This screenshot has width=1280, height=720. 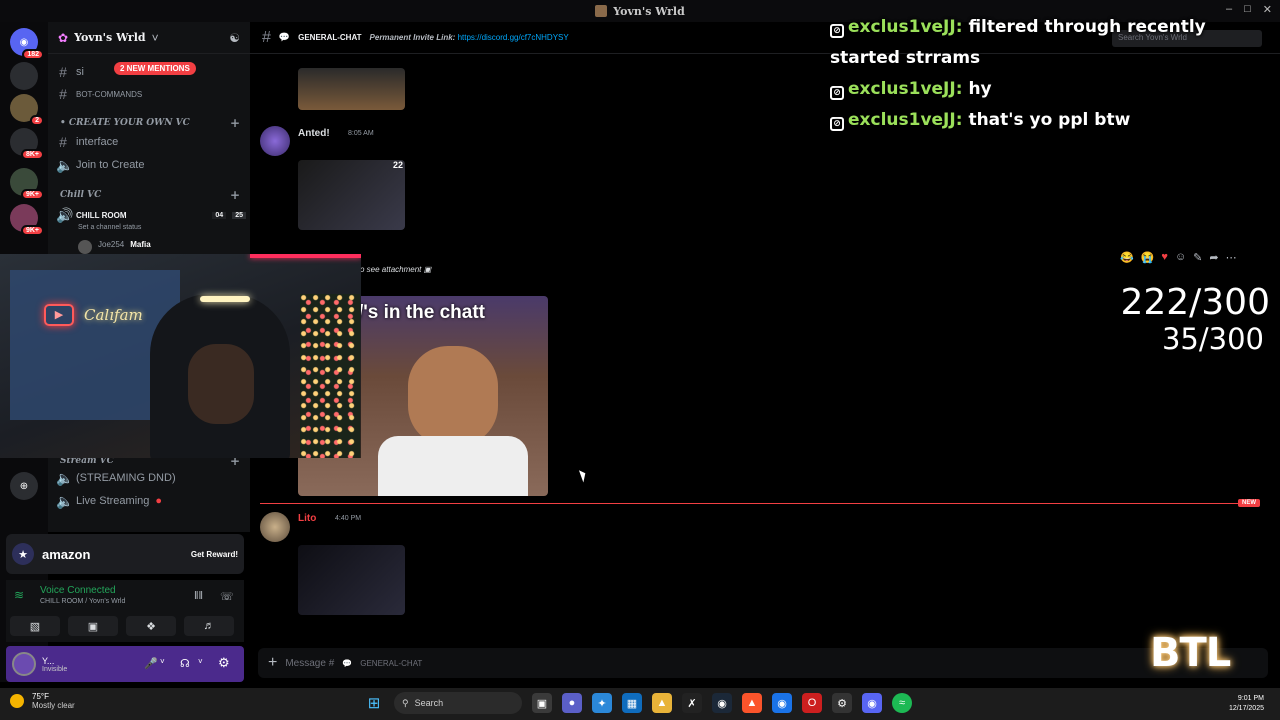 I want to click on promo-card: ★ amazon Get Reward!, so click(x=125, y=554).